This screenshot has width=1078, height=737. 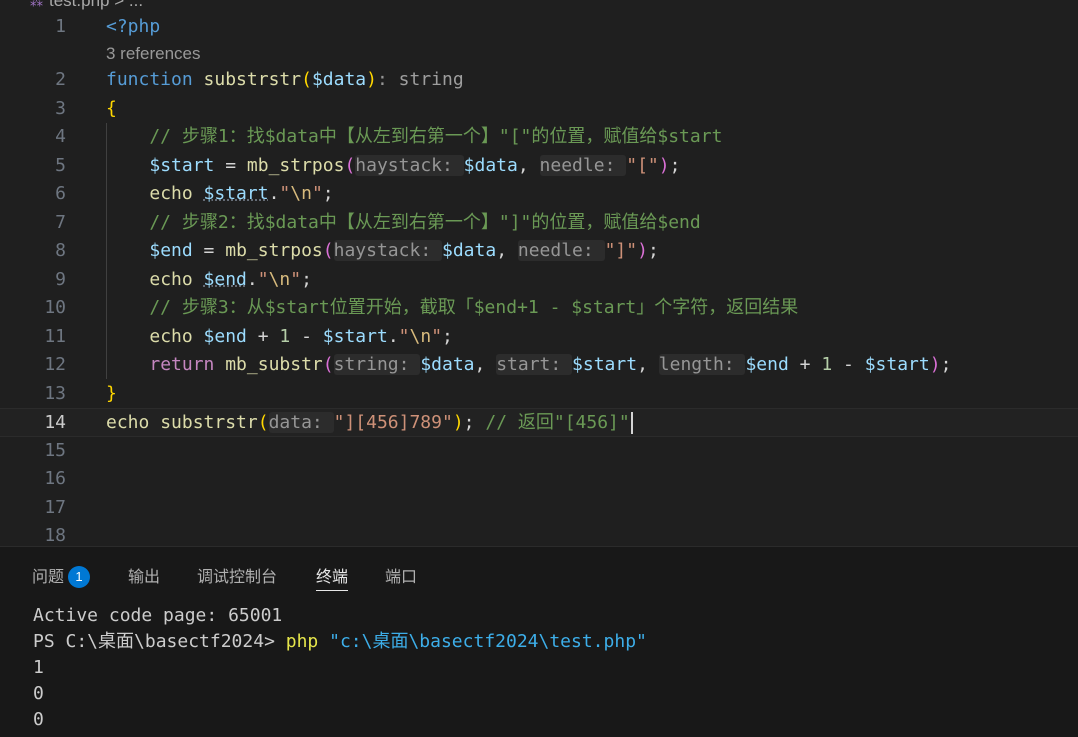 I want to click on code-text: }, so click(x=111, y=394).